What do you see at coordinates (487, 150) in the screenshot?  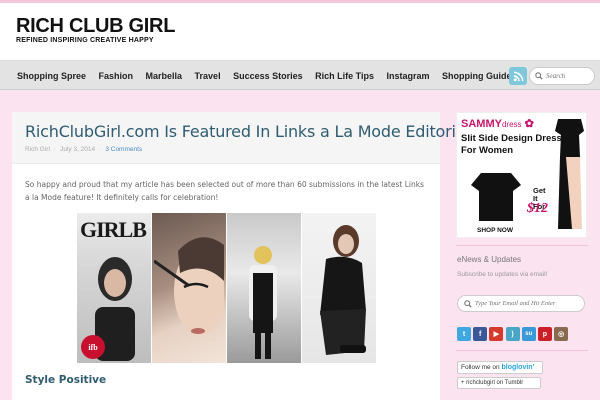 I see `ad-headline-2: For Women` at bounding box center [487, 150].